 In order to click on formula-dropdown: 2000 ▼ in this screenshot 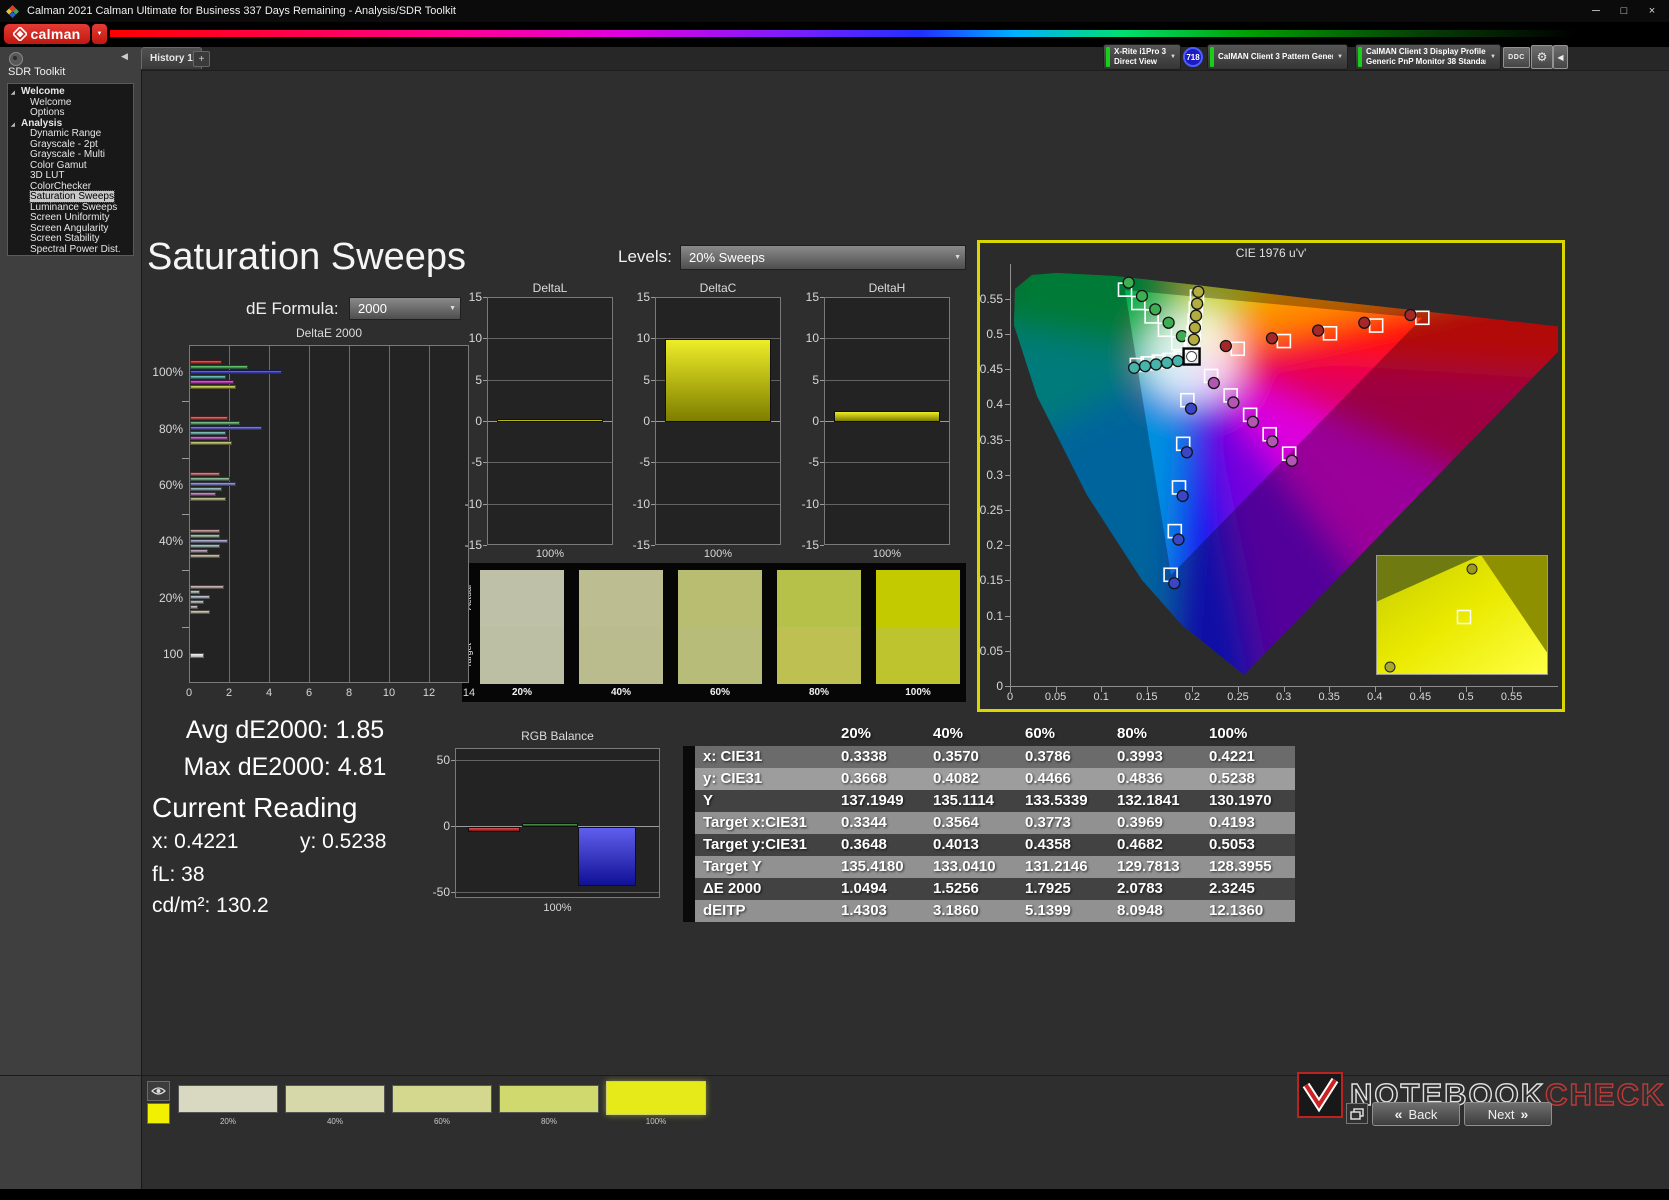, I will do `click(405, 308)`.